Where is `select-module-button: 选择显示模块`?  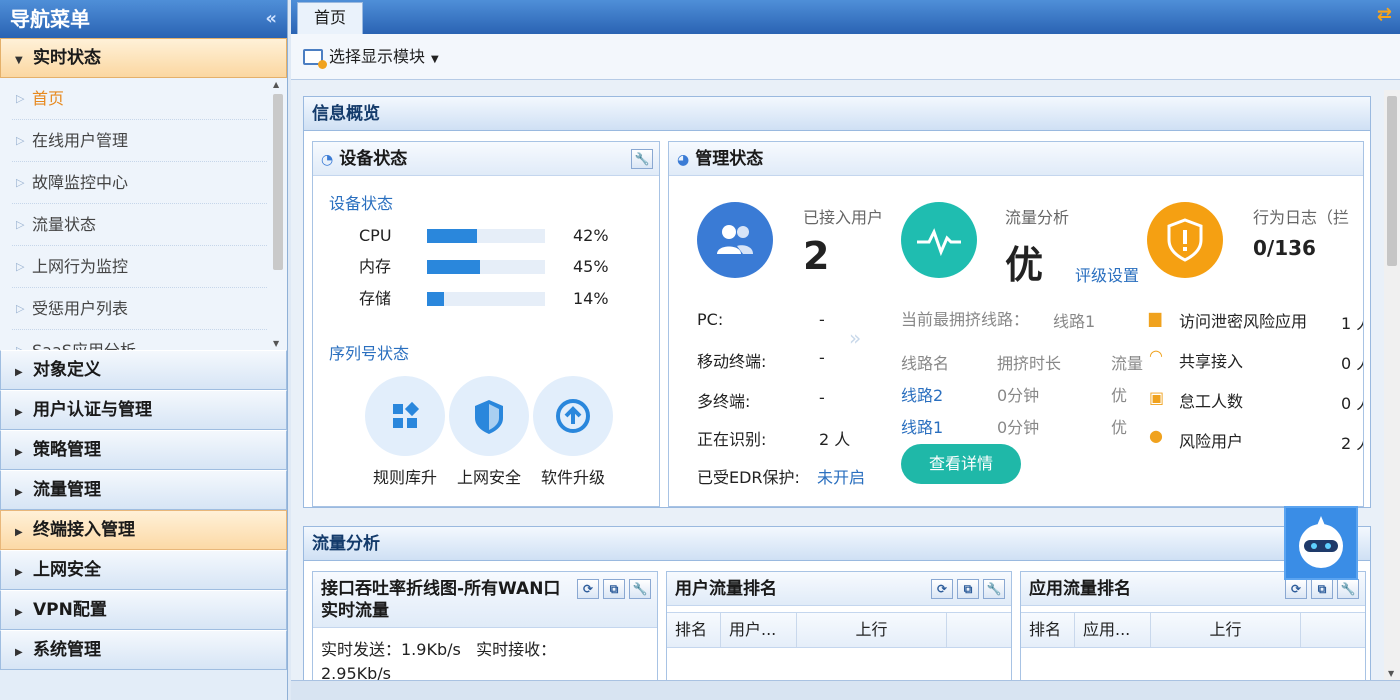 select-module-button: 选择显示模块 is located at coordinates (377, 56).